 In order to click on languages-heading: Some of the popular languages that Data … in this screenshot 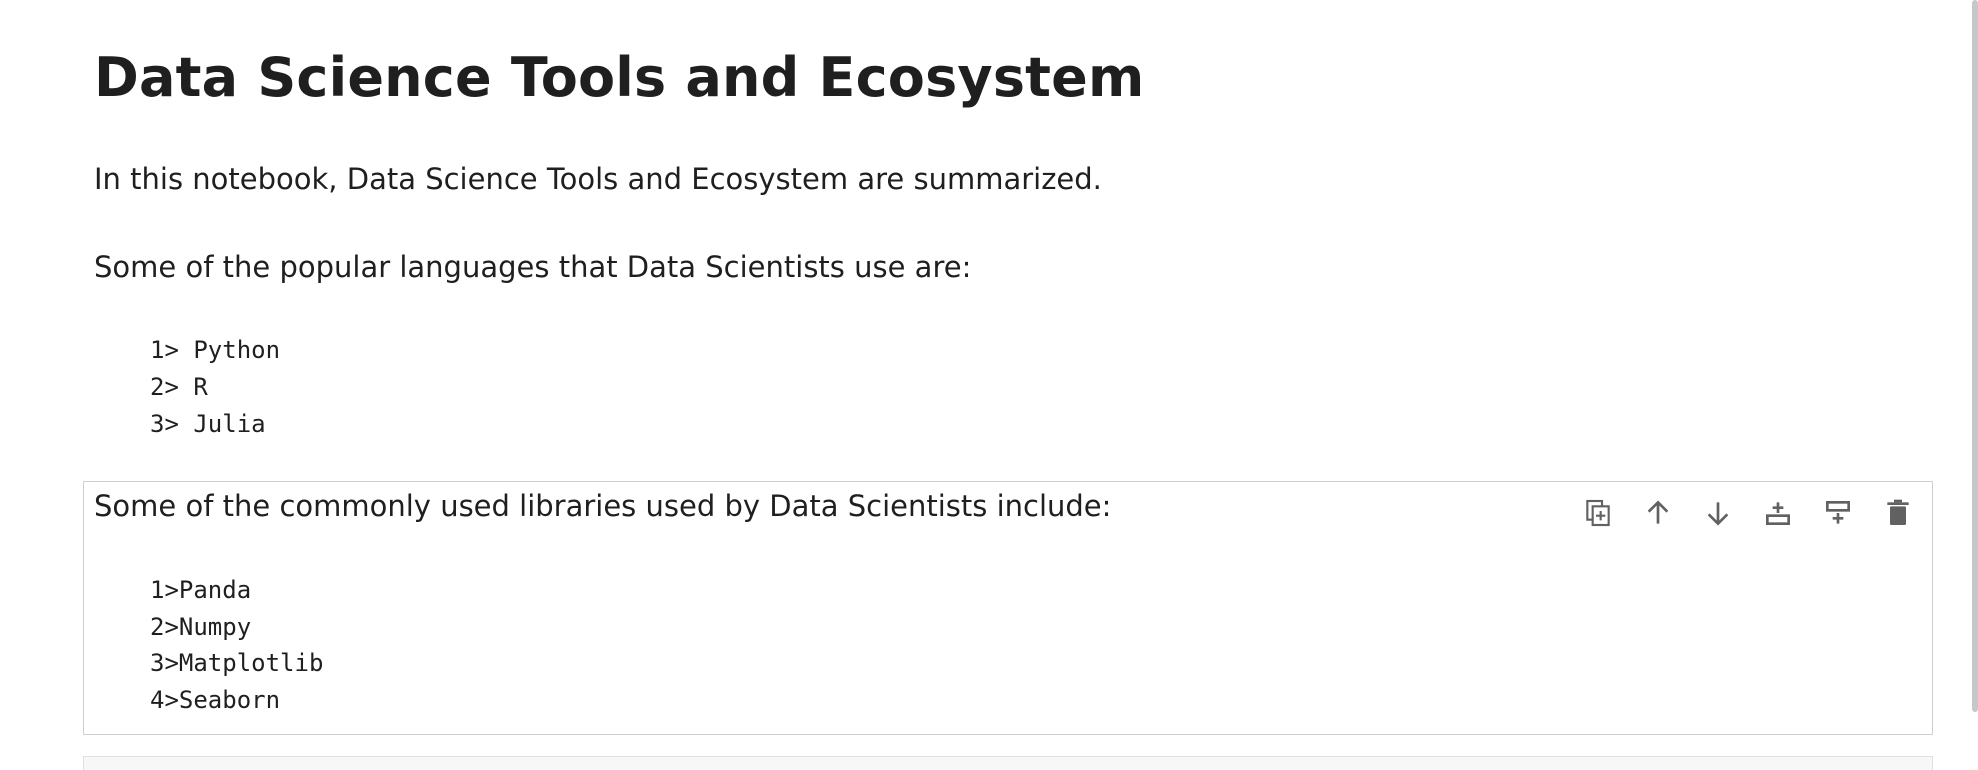, I will do `click(533, 267)`.